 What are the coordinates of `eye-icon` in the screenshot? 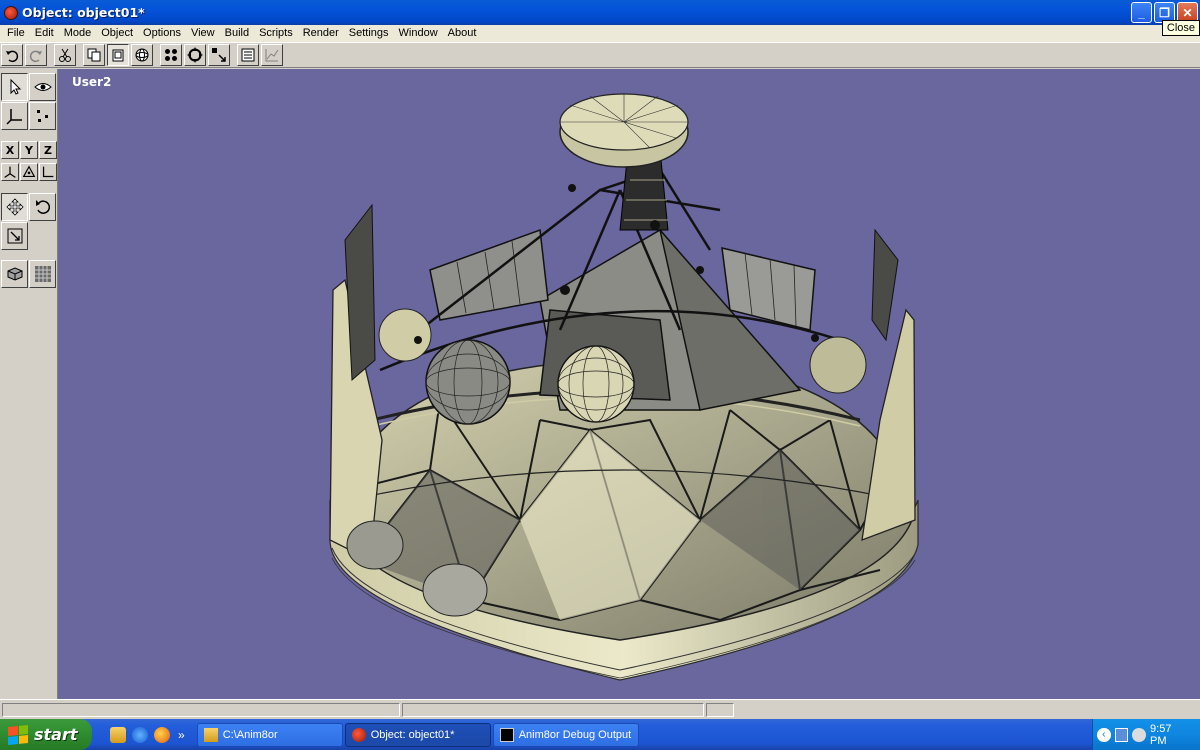 It's located at (42, 87).